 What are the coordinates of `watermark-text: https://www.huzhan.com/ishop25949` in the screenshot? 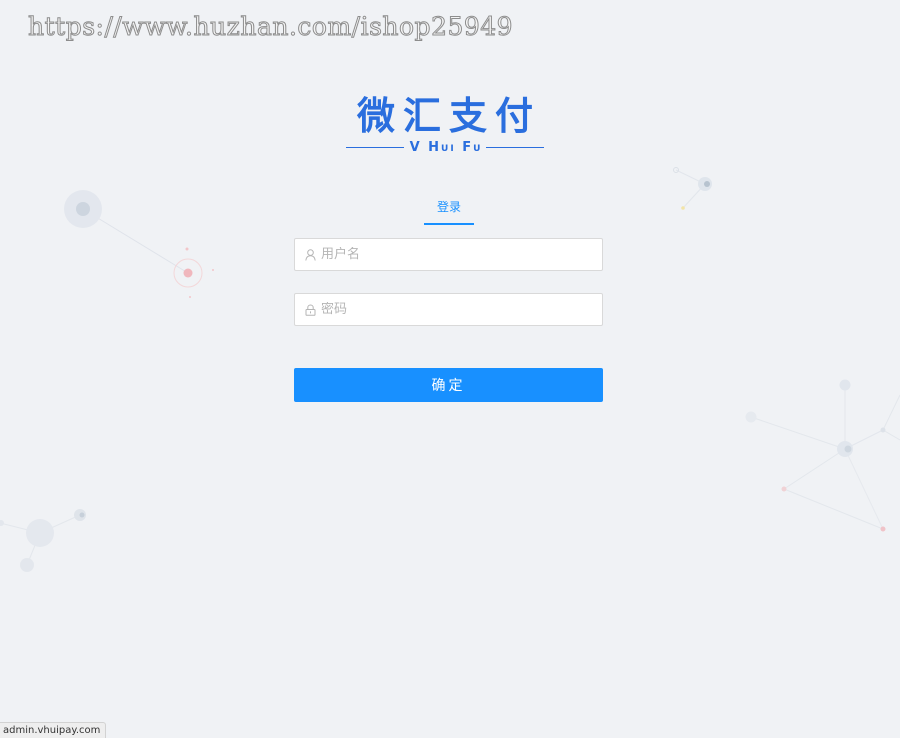 It's located at (270, 27).